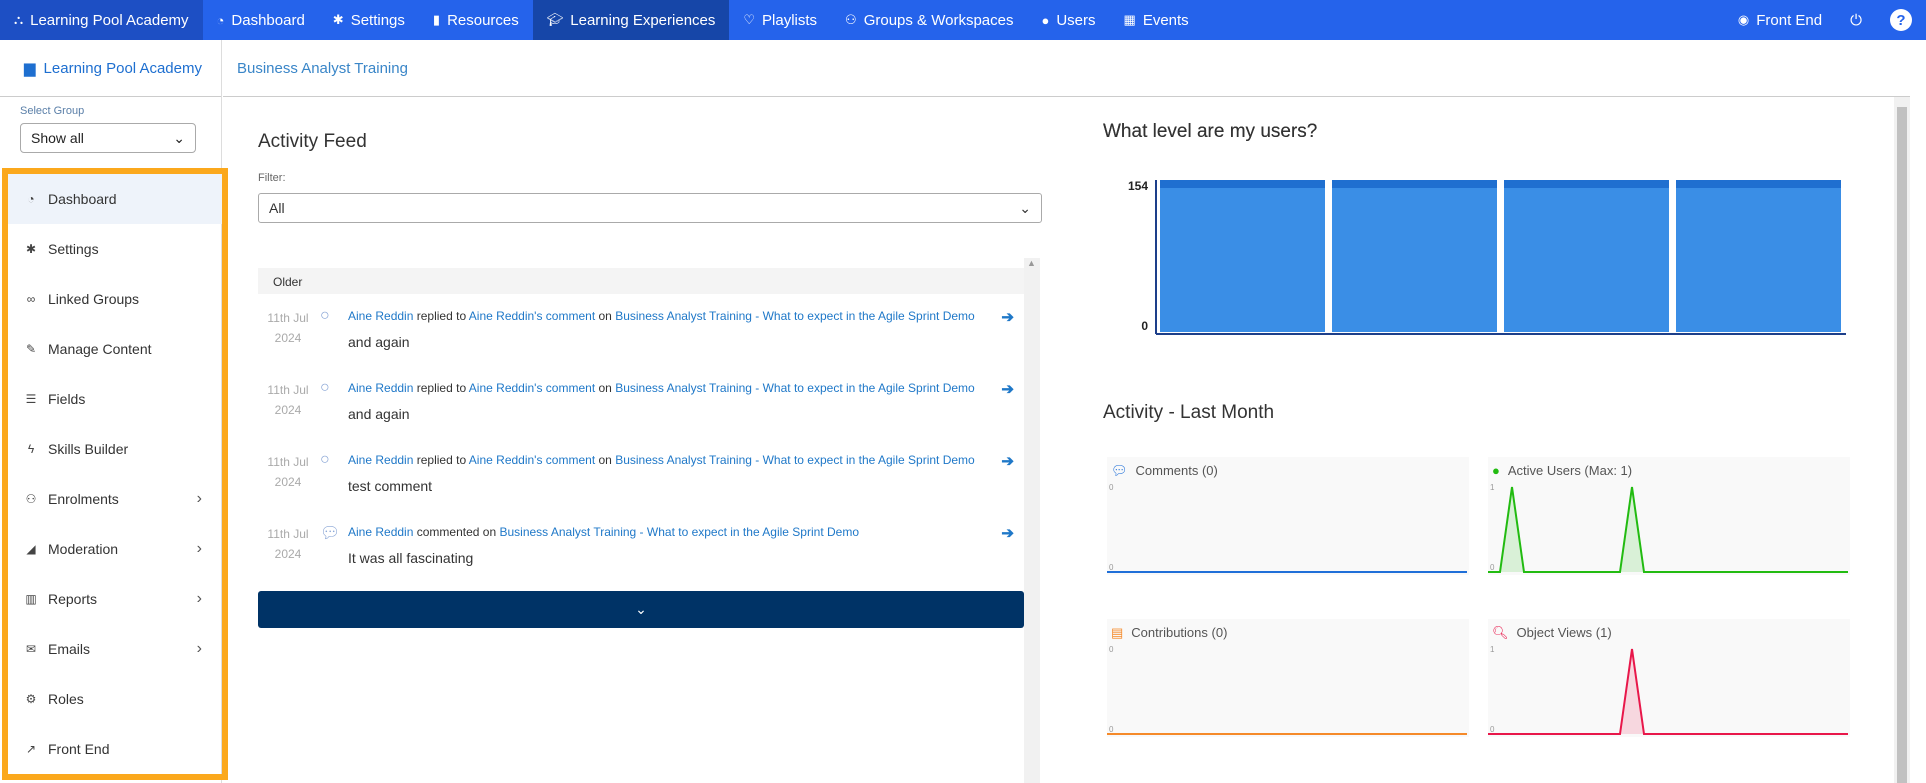 The height and width of the screenshot is (783, 1926). I want to click on nav-front-end: ◉ Front End, so click(1780, 20).